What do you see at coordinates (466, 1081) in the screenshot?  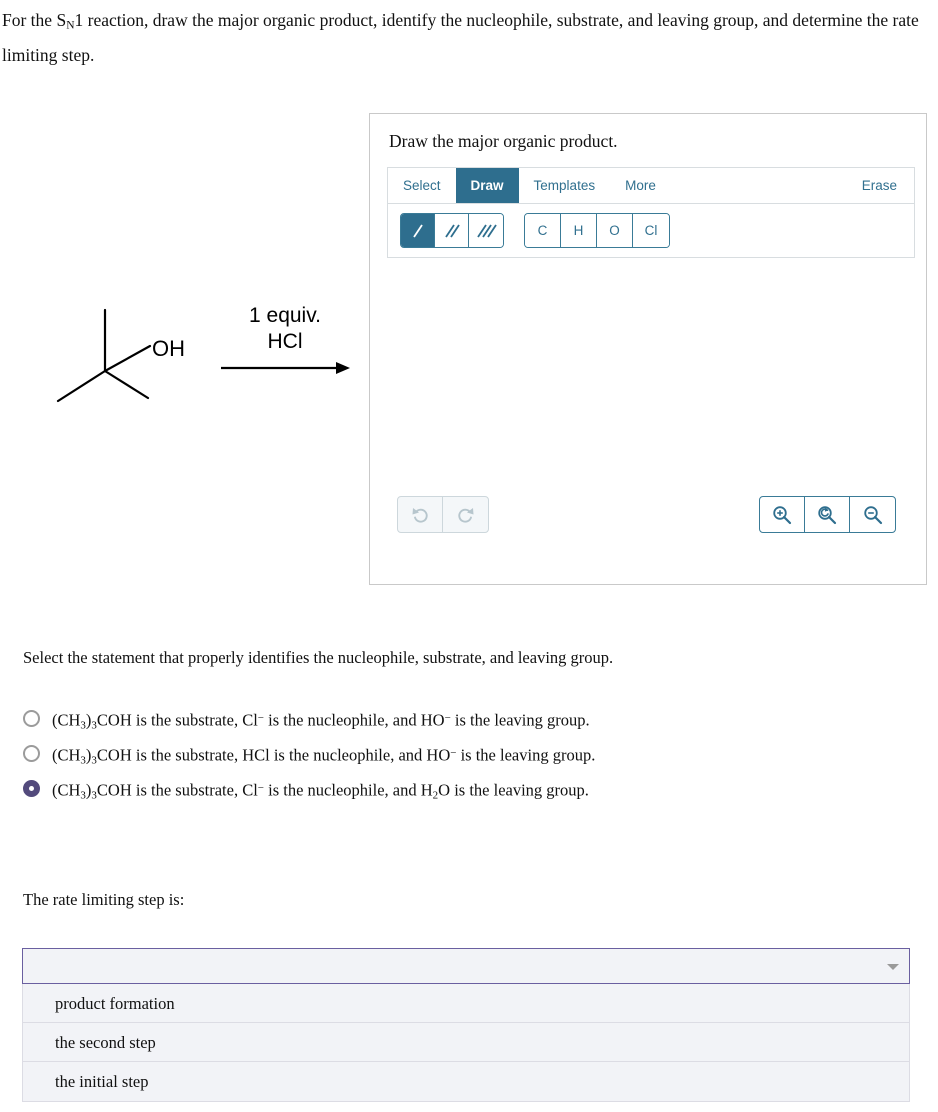 I see `select-option-the-initial-step: the initial step` at bounding box center [466, 1081].